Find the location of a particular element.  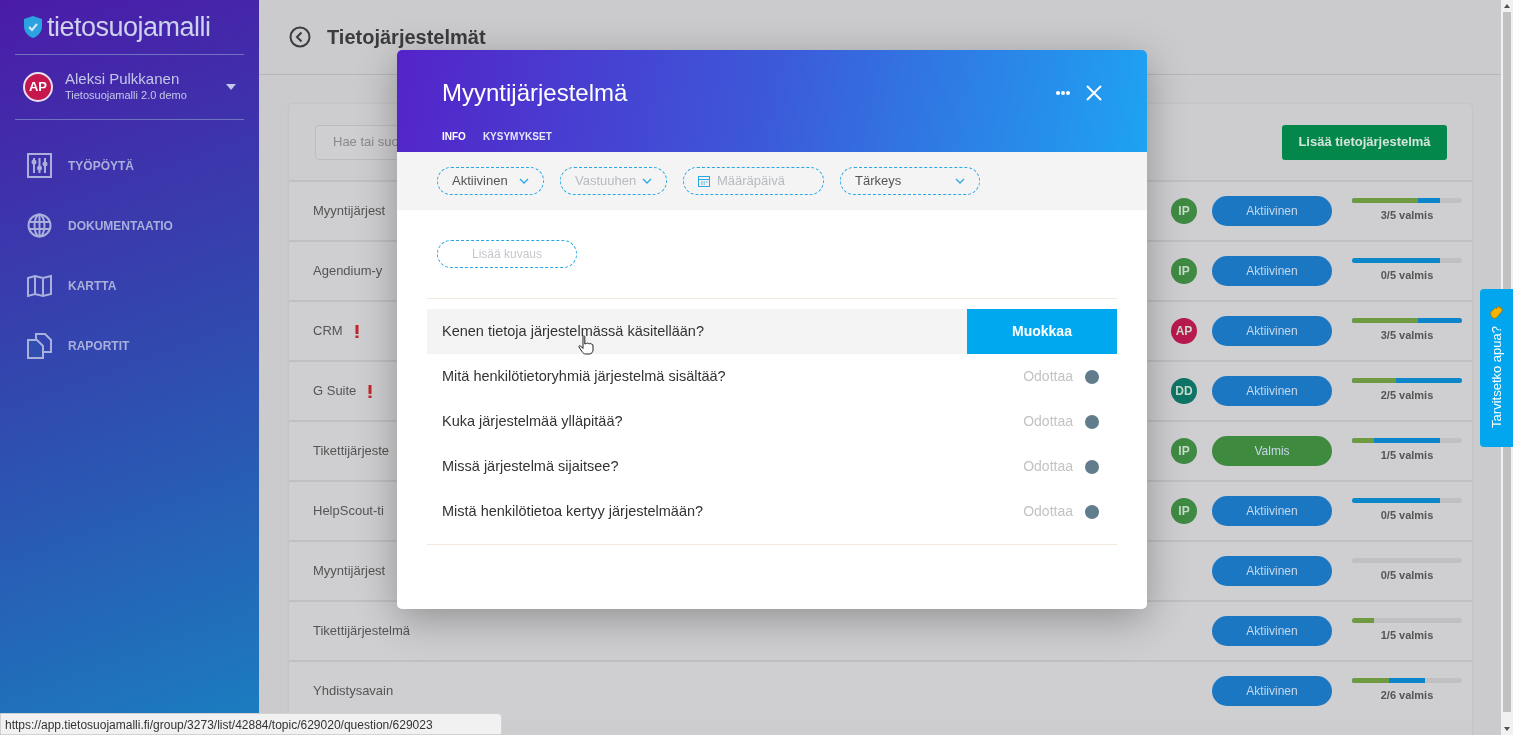

organization-name: Tietosuojamalli 2.0 demo is located at coordinates (126, 95).